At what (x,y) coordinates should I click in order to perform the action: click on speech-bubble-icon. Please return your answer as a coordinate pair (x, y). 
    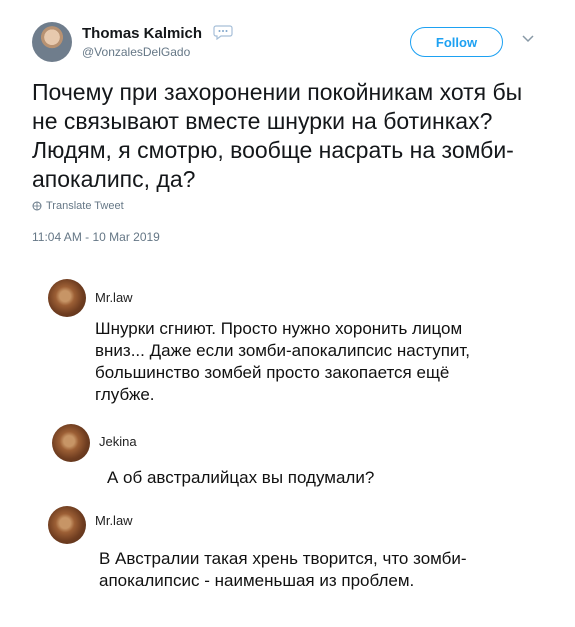
    Looking at the image, I should click on (223, 32).